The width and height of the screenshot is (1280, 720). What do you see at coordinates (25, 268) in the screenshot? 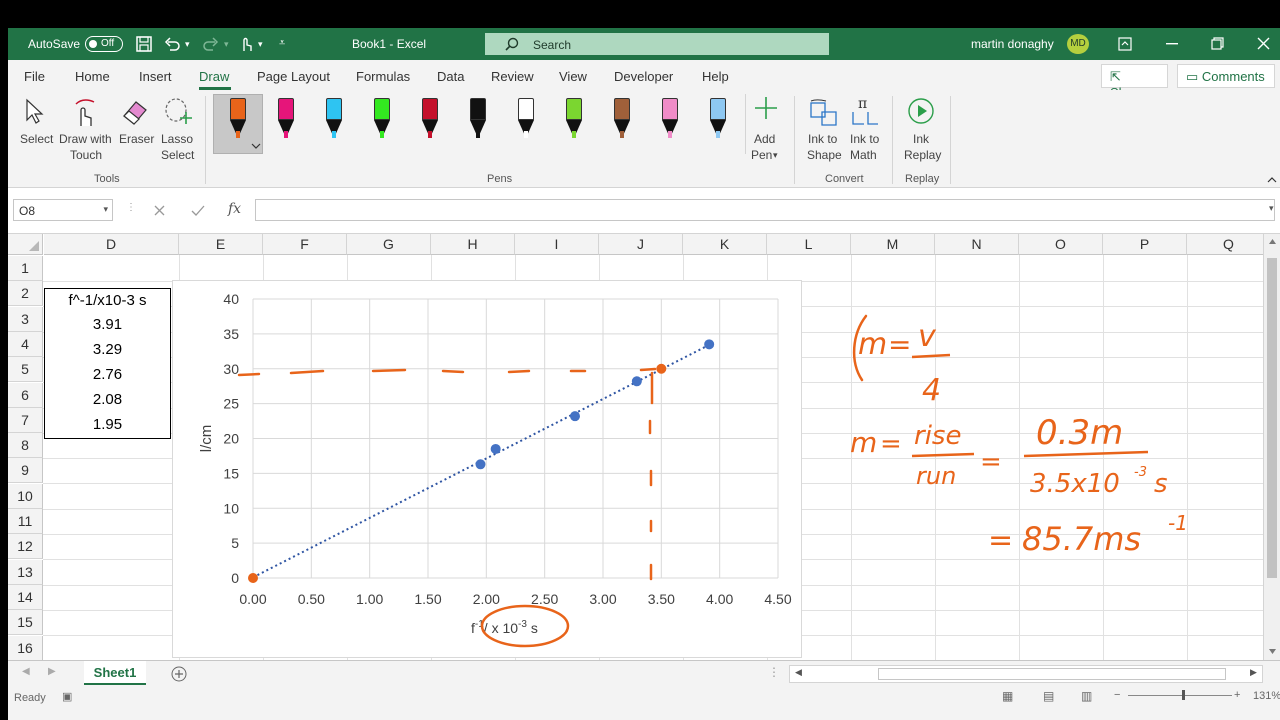
I see `row-header-1: 1` at bounding box center [25, 268].